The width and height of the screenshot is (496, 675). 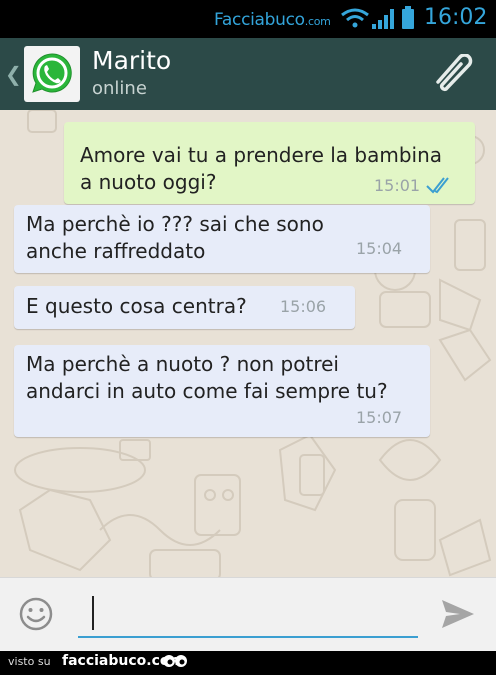 What do you see at coordinates (456, 17) in the screenshot?
I see `status-time: 16:02` at bounding box center [456, 17].